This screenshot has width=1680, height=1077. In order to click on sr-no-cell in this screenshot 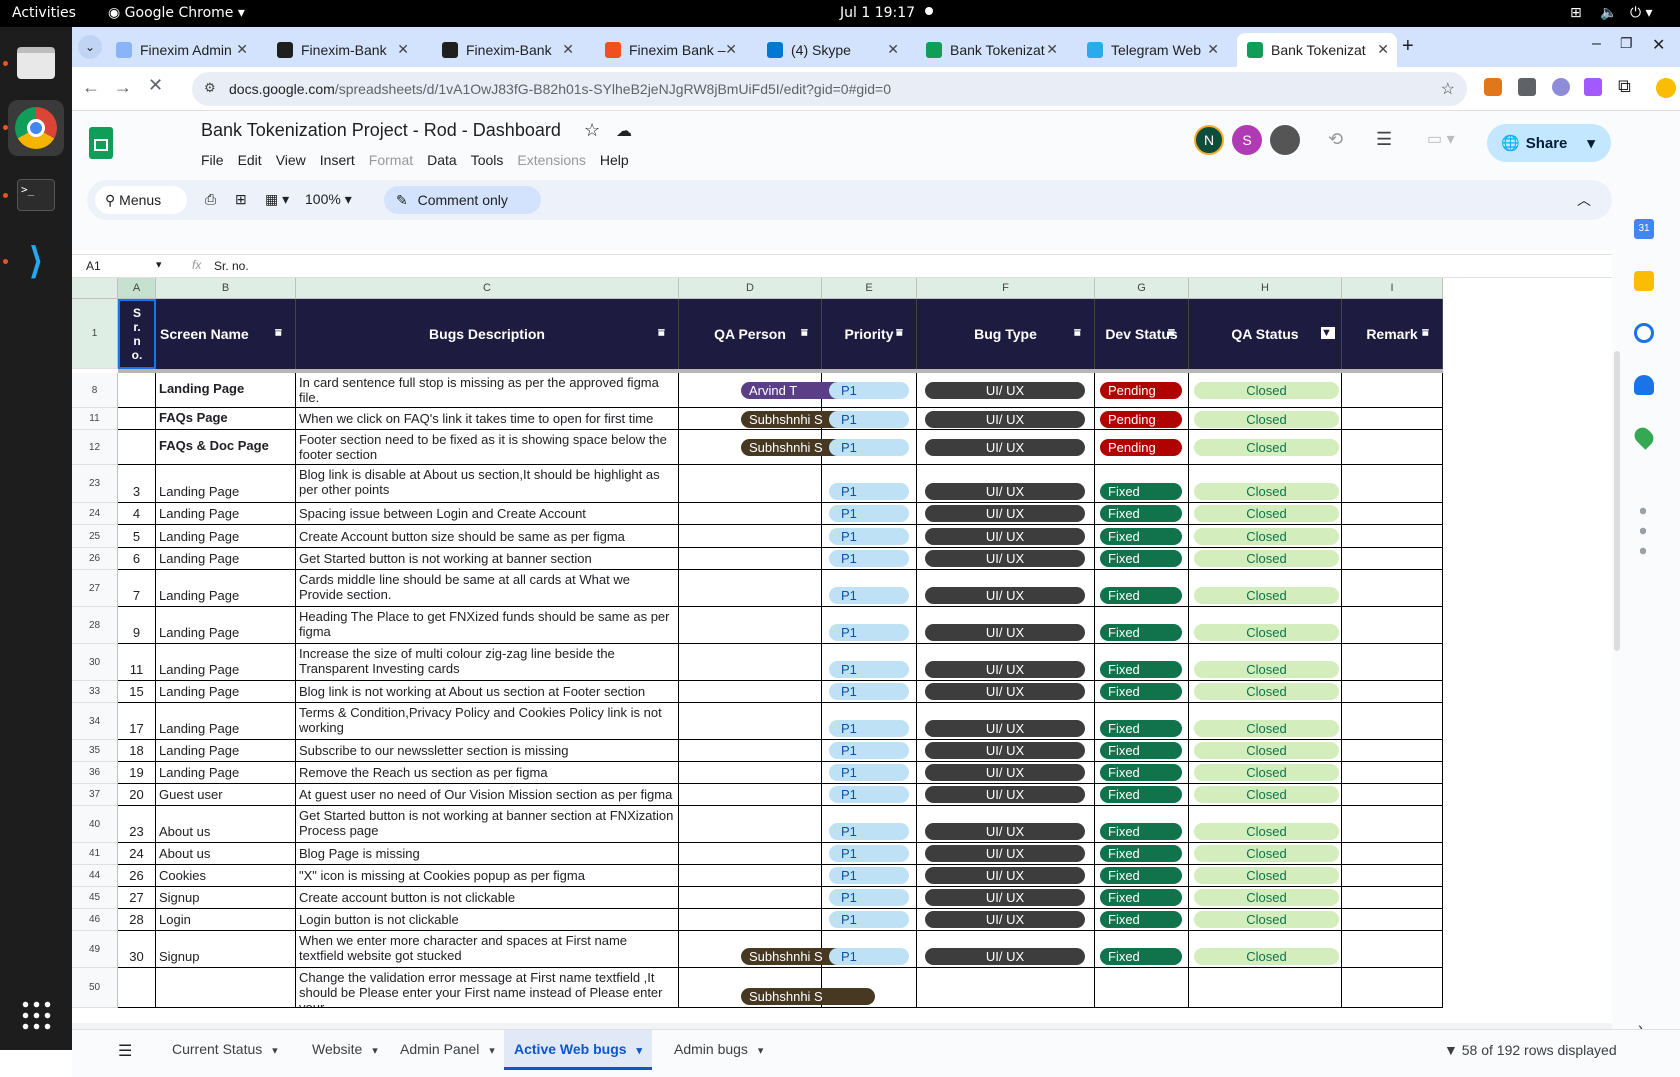, I will do `click(137, 419)`.